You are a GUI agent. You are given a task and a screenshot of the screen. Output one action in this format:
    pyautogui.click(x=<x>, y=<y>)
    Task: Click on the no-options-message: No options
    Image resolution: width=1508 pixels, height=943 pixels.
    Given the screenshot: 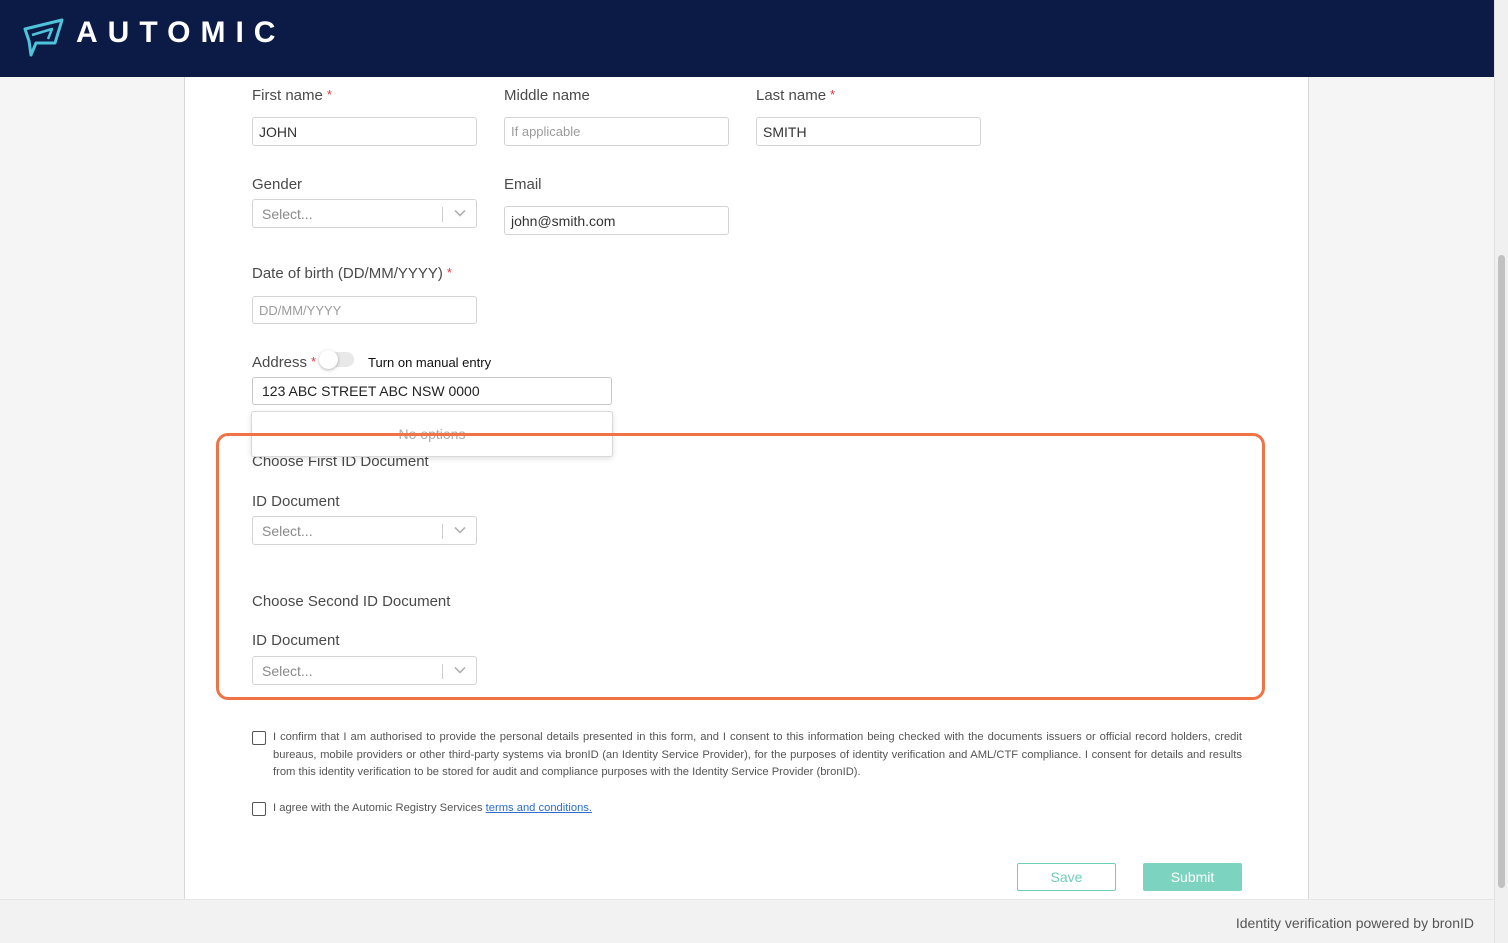 What is the action you would take?
    pyautogui.click(x=432, y=434)
    